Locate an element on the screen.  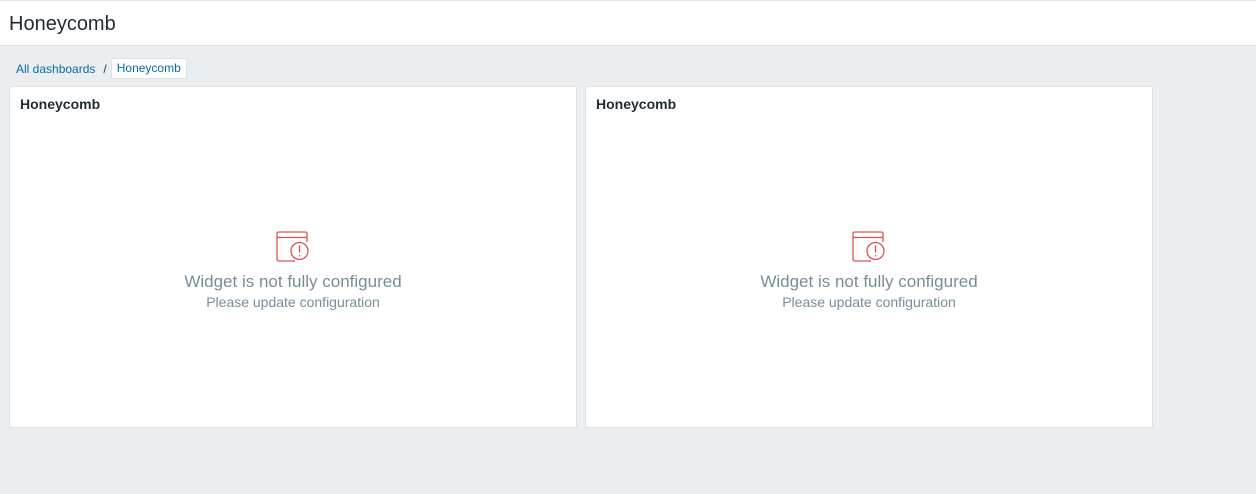
breadcrumb-all-dashboards-link: All dashboards is located at coordinates (55, 69).